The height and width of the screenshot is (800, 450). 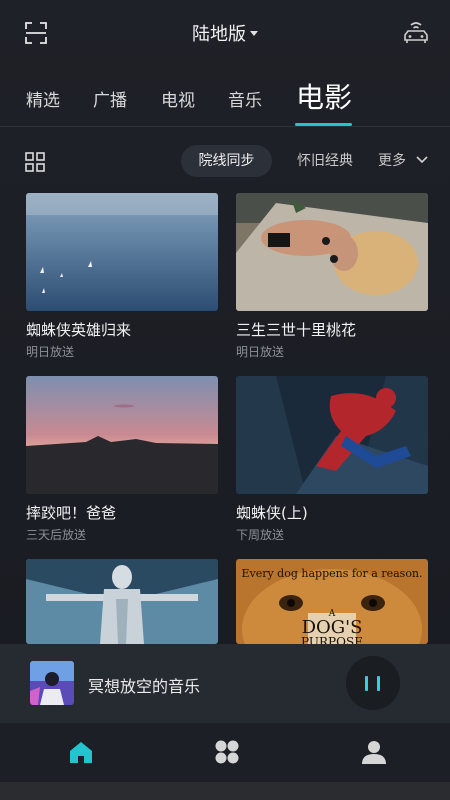 I want to click on tab-radio: 广播, so click(x=110, y=98).